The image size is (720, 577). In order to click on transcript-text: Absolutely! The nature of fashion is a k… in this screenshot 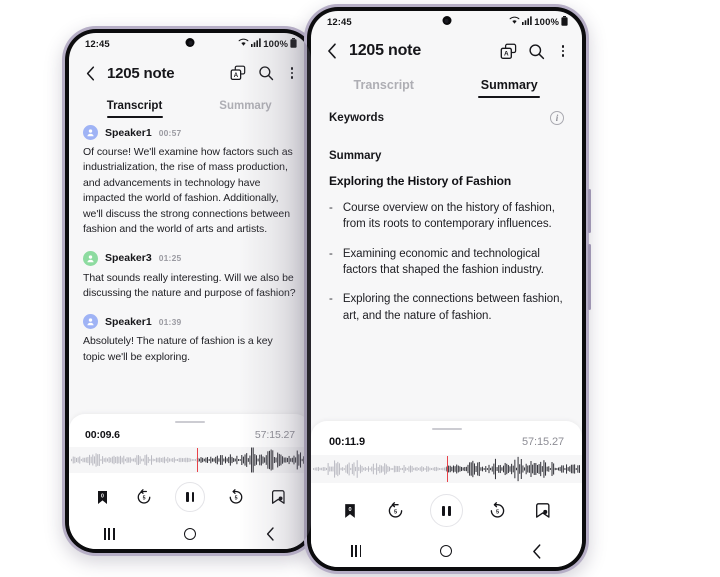, I will do `click(178, 349)`.